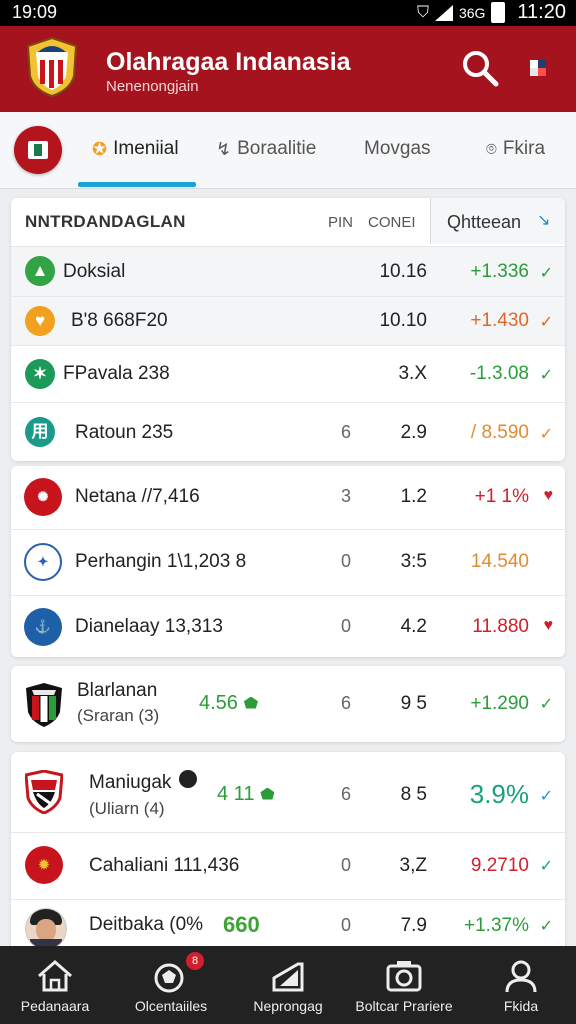 The image size is (576, 1024). I want to click on pin-cell: 0, so click(346, 626).